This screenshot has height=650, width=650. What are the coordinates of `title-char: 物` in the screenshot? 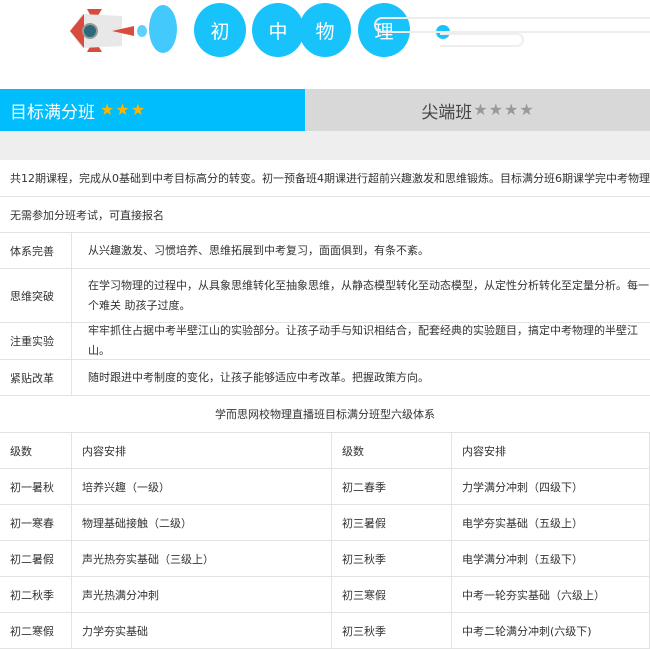 It's located at (325, 30).